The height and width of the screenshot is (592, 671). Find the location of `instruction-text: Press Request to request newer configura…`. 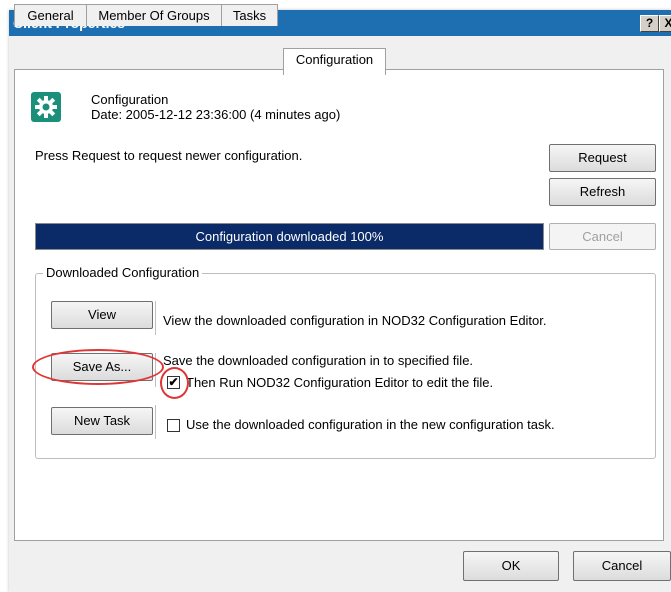

instruction-text: Press Request to request newer configura… is located at coordinates (169, 155).